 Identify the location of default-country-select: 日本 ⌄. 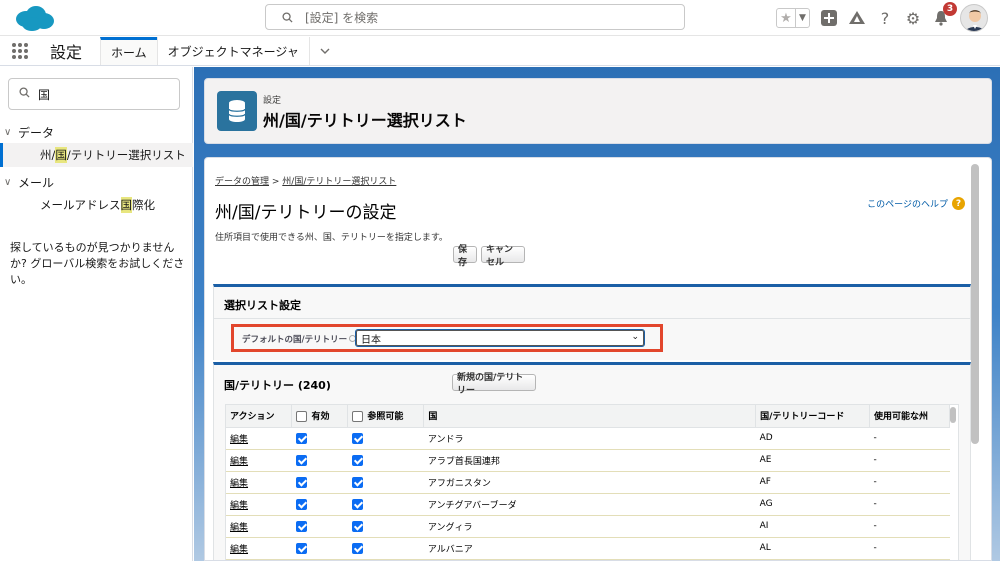
(500, 338).